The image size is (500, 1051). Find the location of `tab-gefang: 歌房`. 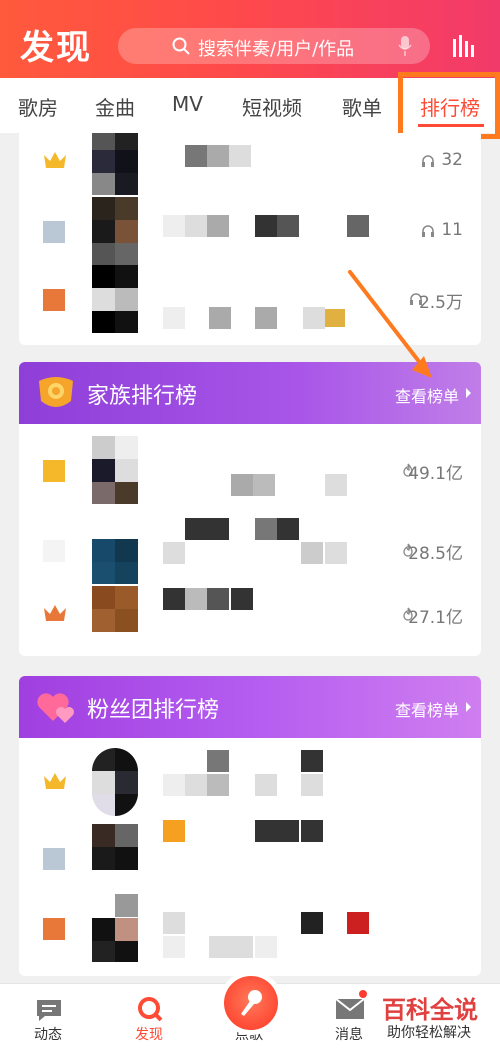

tab-gefang: 歌房 is located at coordinates (38, 106).